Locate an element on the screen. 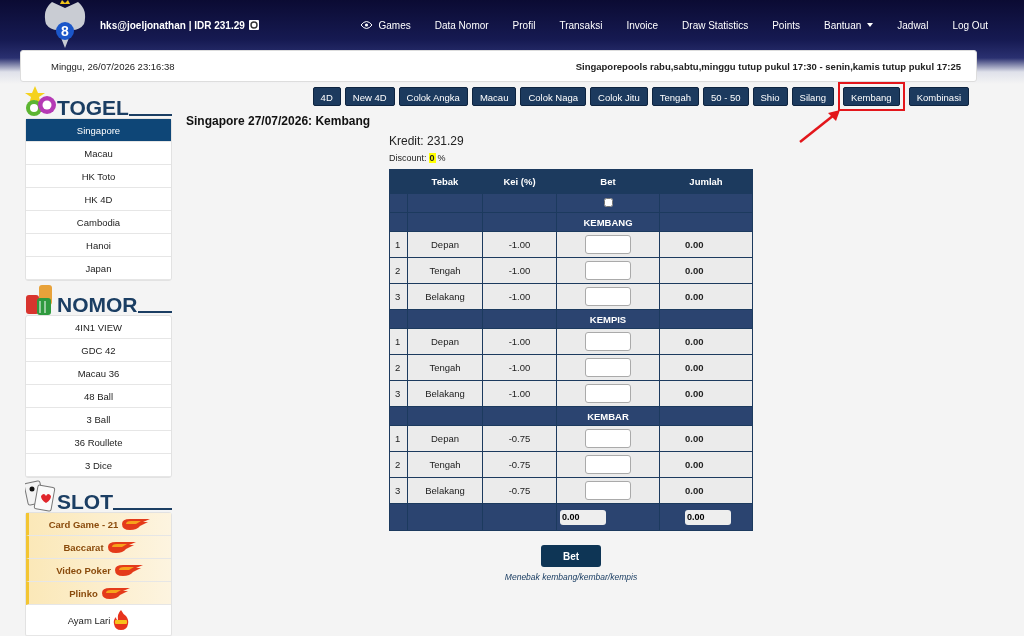 The height and width of the screenshot is (636, 1024). flame-badge-icon is located at coordinates (121, 620).